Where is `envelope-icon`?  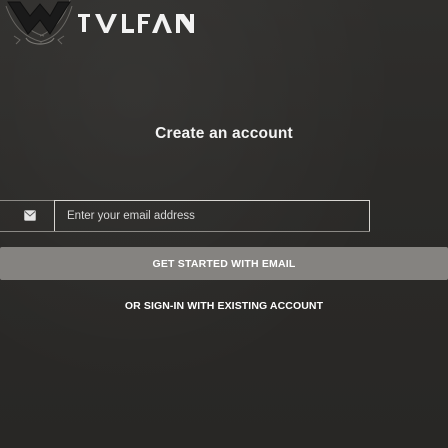
envelope-icon is located at coordinates (30, 215).